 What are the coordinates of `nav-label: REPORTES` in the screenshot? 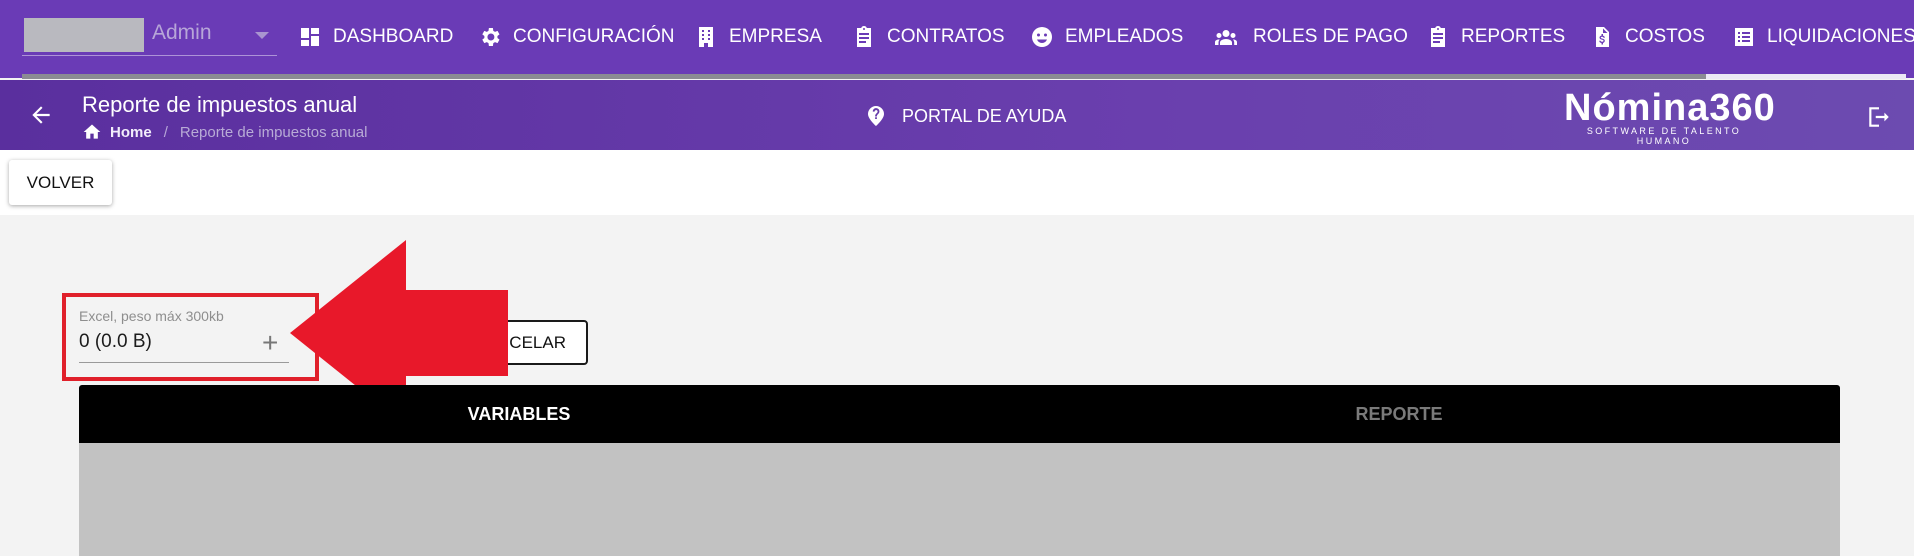 It's located at (1513, 36).